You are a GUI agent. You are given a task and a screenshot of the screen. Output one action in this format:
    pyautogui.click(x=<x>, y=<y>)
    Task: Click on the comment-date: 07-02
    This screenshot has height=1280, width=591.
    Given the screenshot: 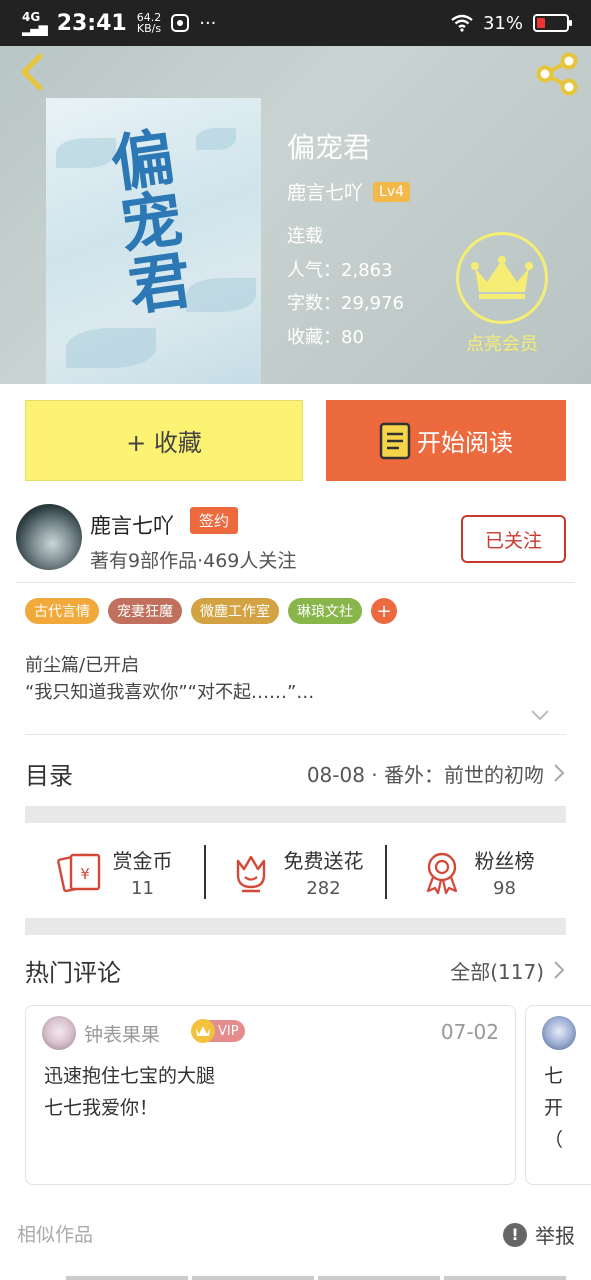 What is the action you would take?
    pyautogui.click(x=469, y=1032)
    